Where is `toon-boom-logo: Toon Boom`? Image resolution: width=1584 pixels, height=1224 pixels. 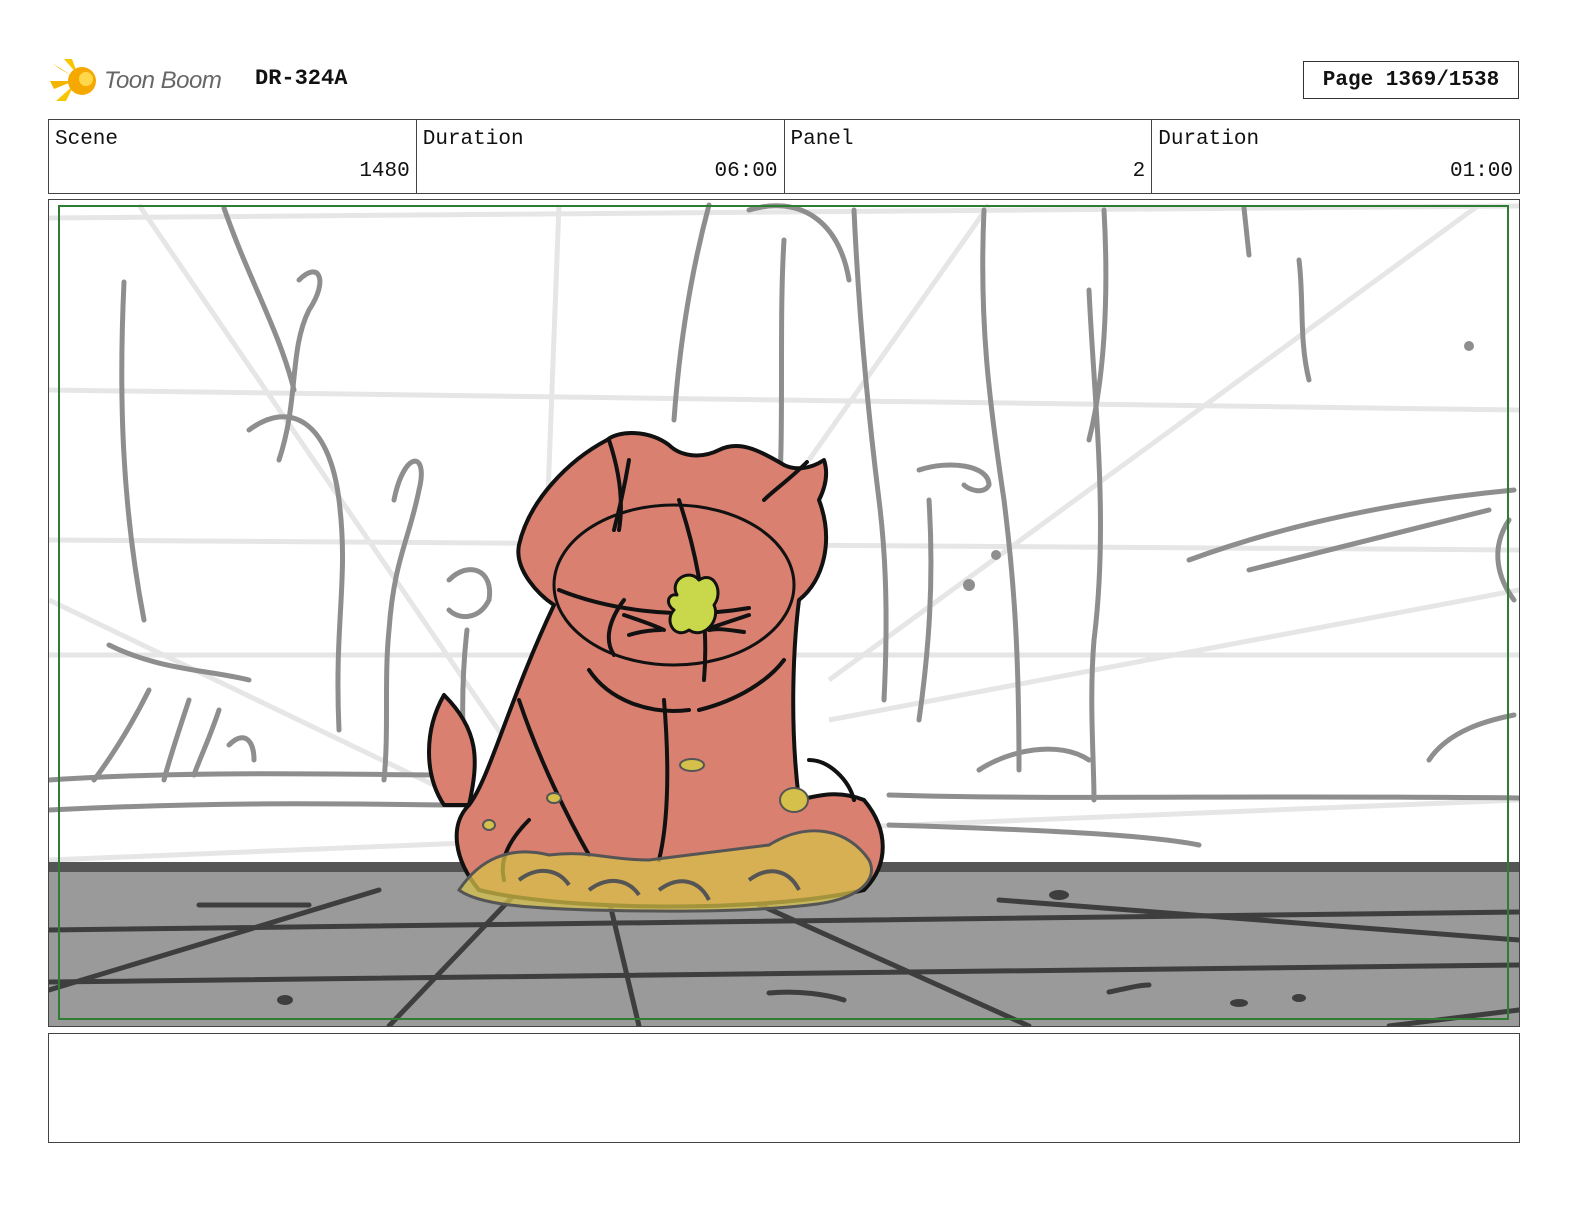
toon-boom-logo: Toon Boom is located at coordinates (136, 81).